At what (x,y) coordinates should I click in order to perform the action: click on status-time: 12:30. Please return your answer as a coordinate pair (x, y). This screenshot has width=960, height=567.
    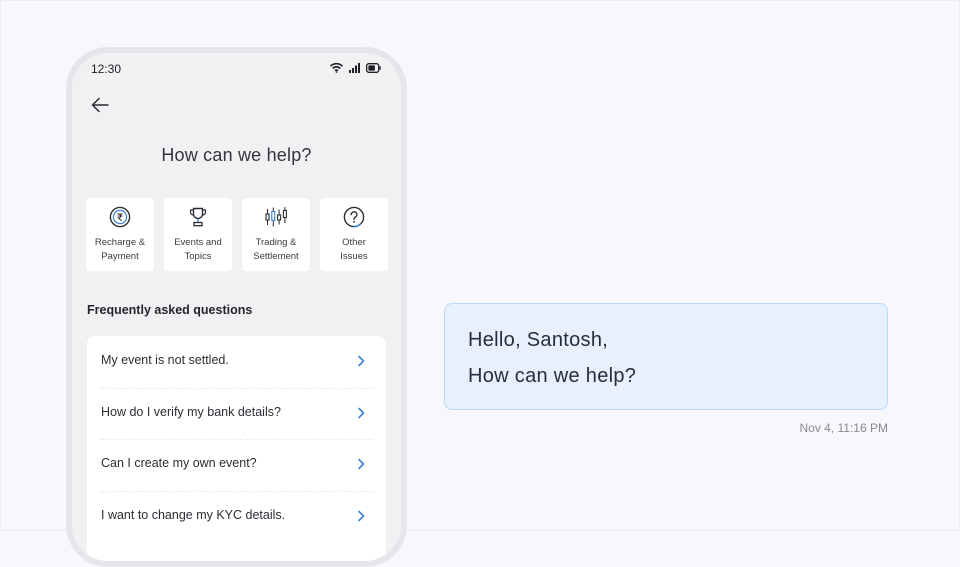
    Looking at the image, I should click on (106, 69).